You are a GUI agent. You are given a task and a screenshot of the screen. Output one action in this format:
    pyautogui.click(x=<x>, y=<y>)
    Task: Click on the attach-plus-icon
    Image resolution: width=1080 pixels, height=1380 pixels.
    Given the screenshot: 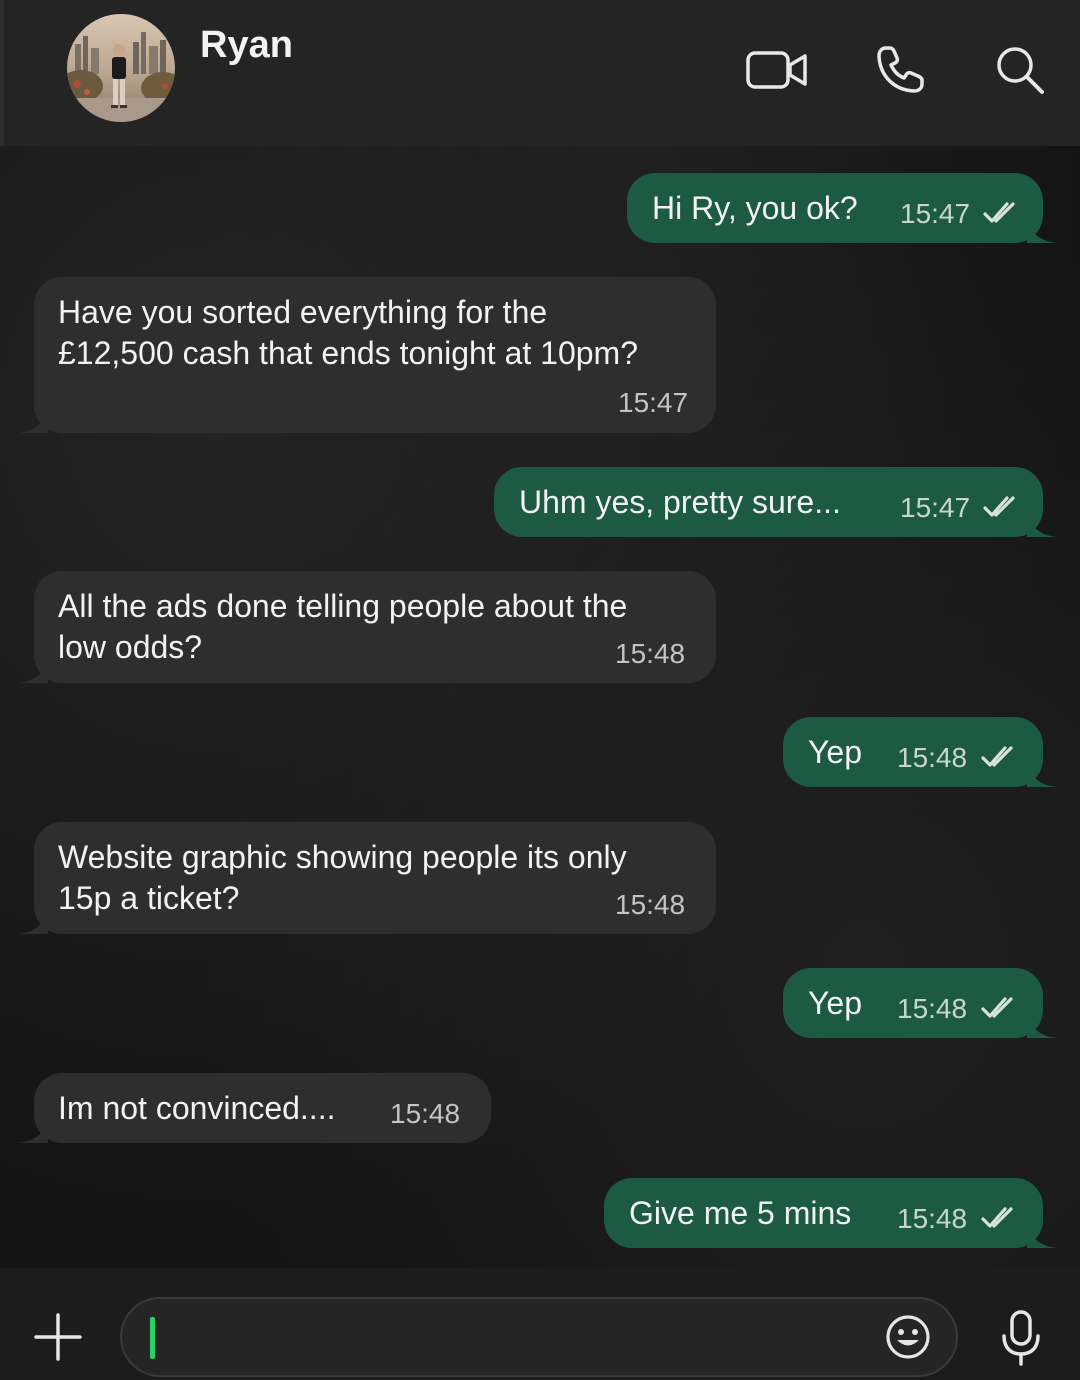 What is the action you would take?
    pyautogui.click(x=58, y=1337)
    